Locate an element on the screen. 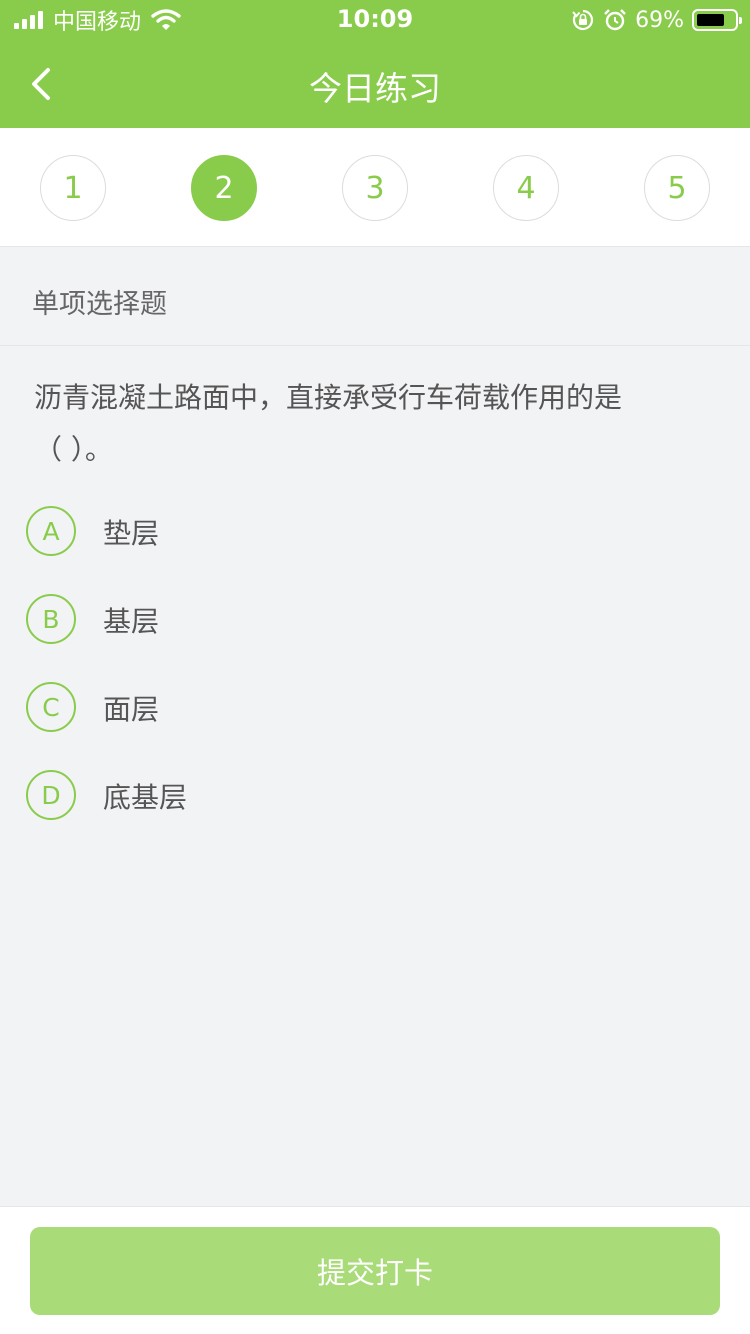  option-text: 底基层 is located at coordinates (145, 797).